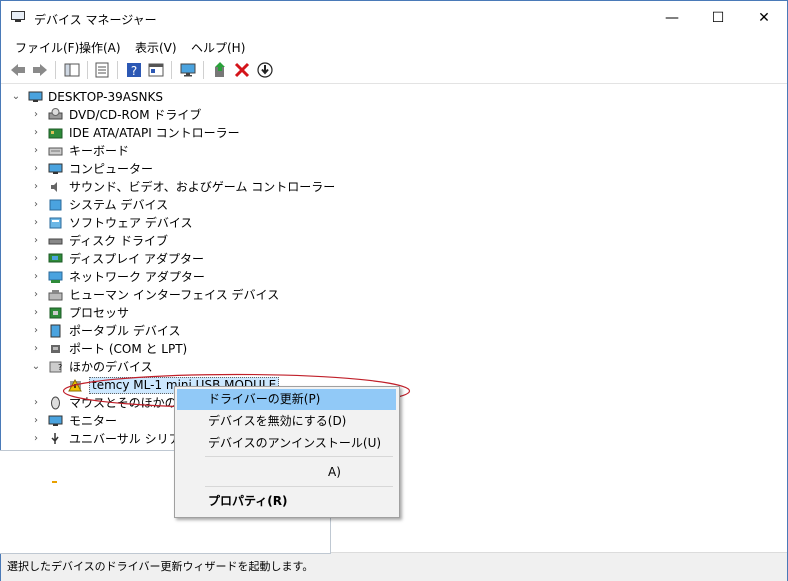  Describe the element at coordinates (137, 277) in the screenshot. I see `tree-item-label: ネットワーク アダプター` at that location.